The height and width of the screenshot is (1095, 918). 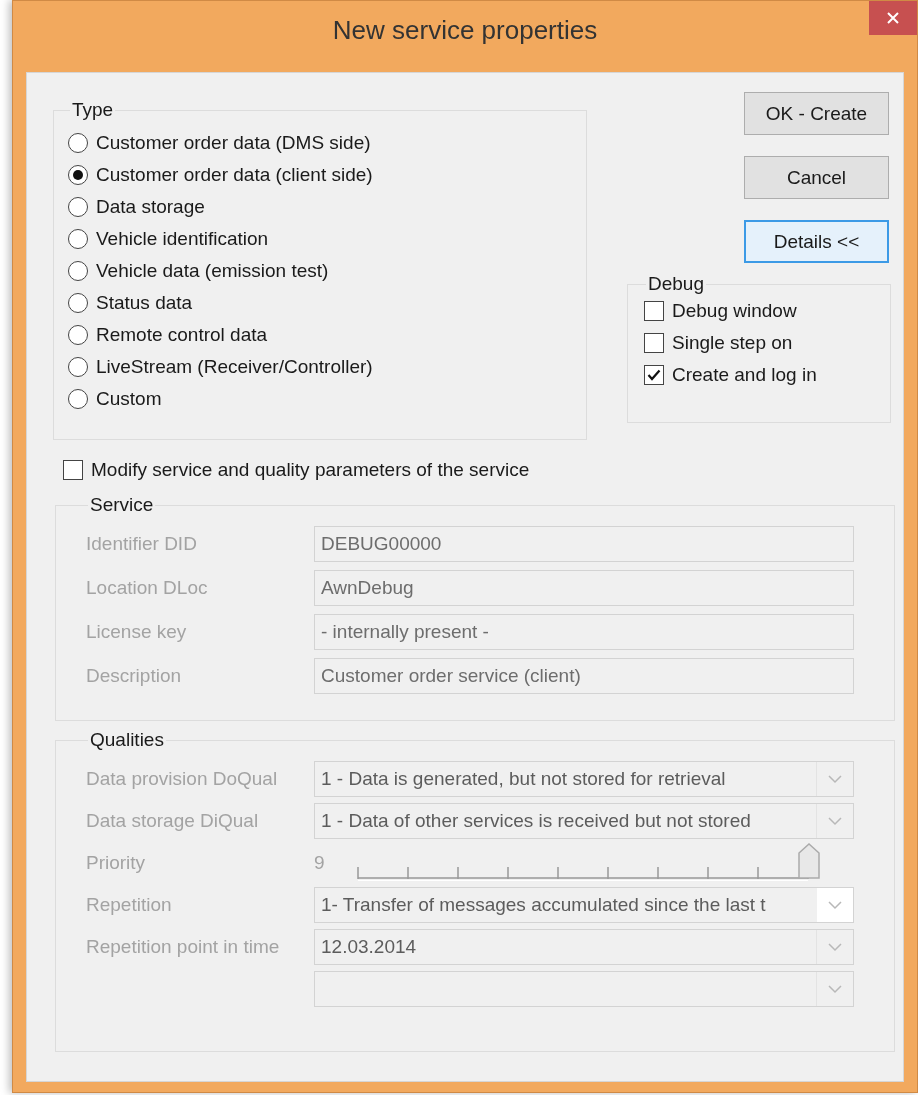 What do you see at coordinates (744, 375) in the screenshot?
I see `checkbox-label: Create and log in` at bounding box center [744, 375].